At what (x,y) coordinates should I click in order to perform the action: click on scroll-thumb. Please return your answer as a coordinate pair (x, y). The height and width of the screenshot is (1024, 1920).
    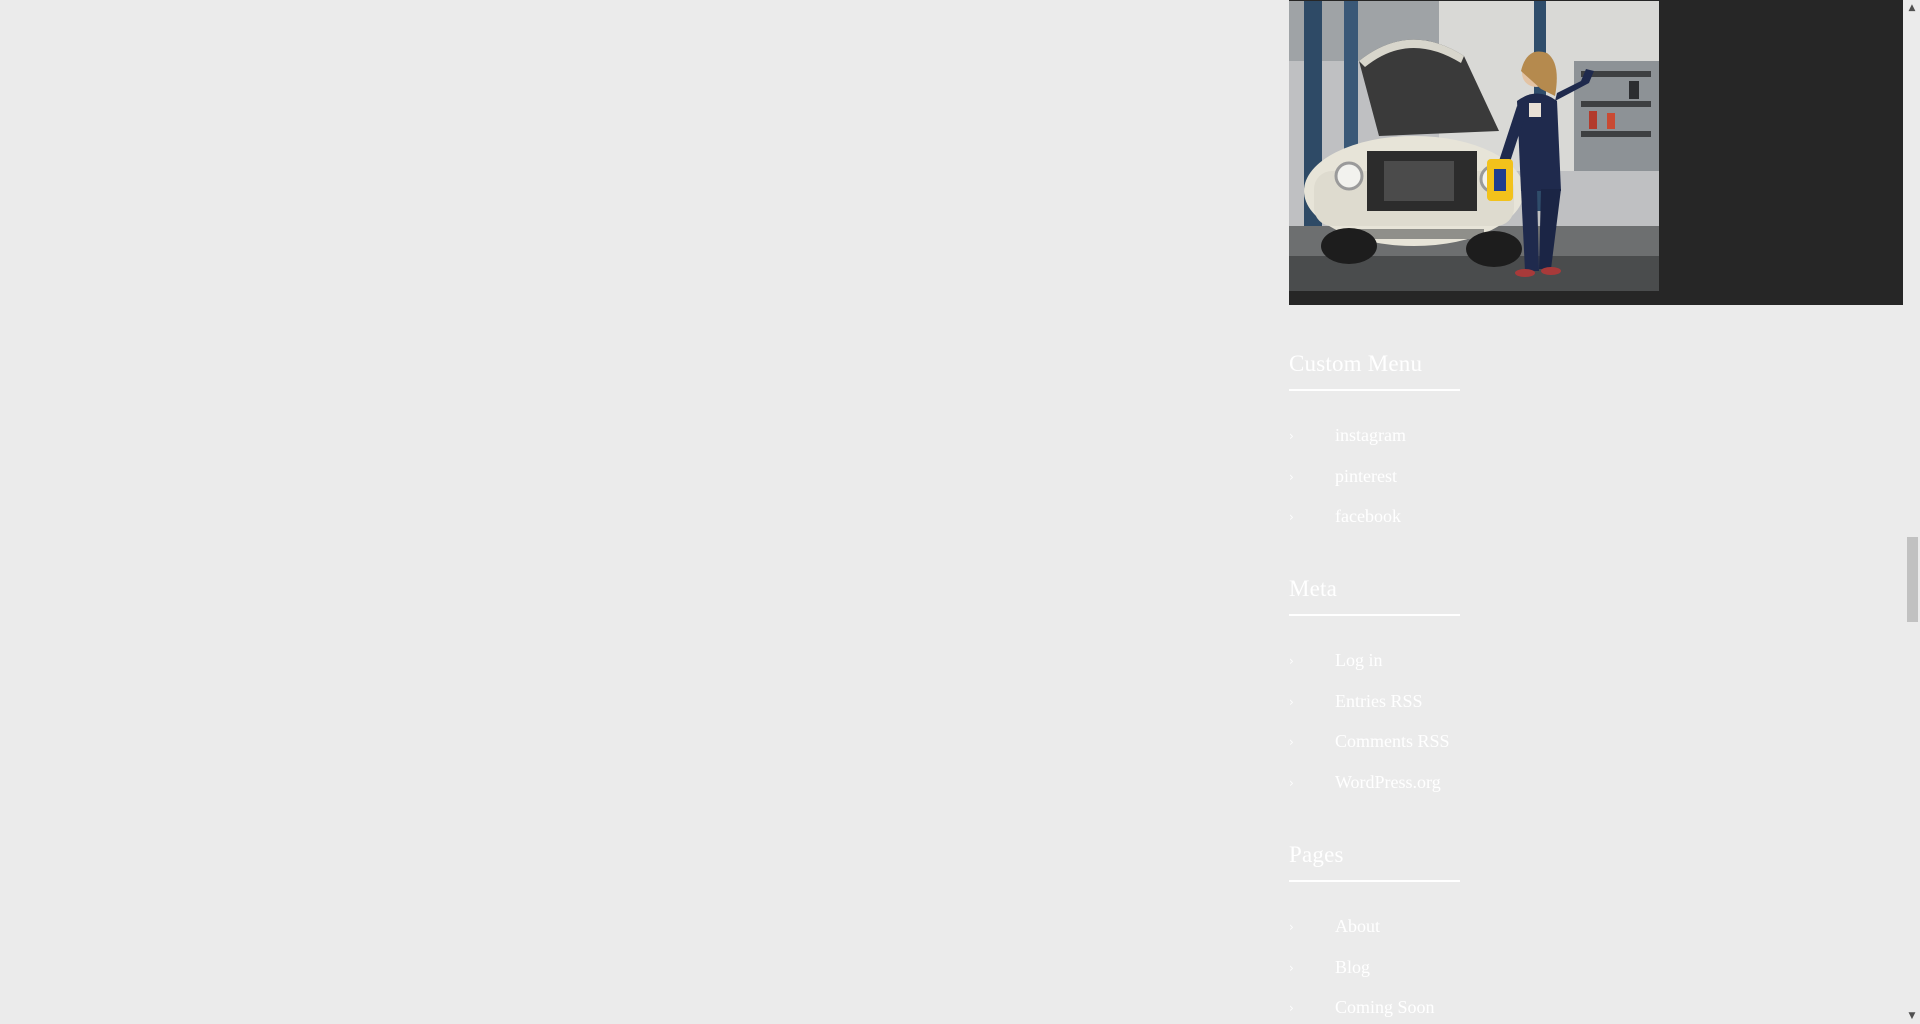
    Looking at the image, I should click on (1912, 579).